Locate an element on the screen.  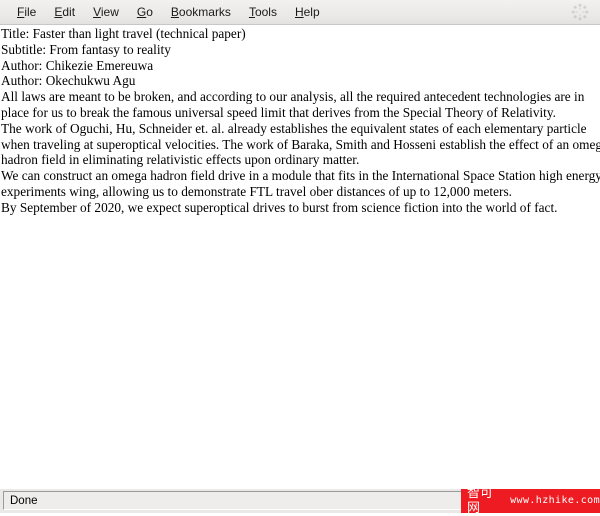
menu-mnemonic: H is located at coordinates (299, 11).